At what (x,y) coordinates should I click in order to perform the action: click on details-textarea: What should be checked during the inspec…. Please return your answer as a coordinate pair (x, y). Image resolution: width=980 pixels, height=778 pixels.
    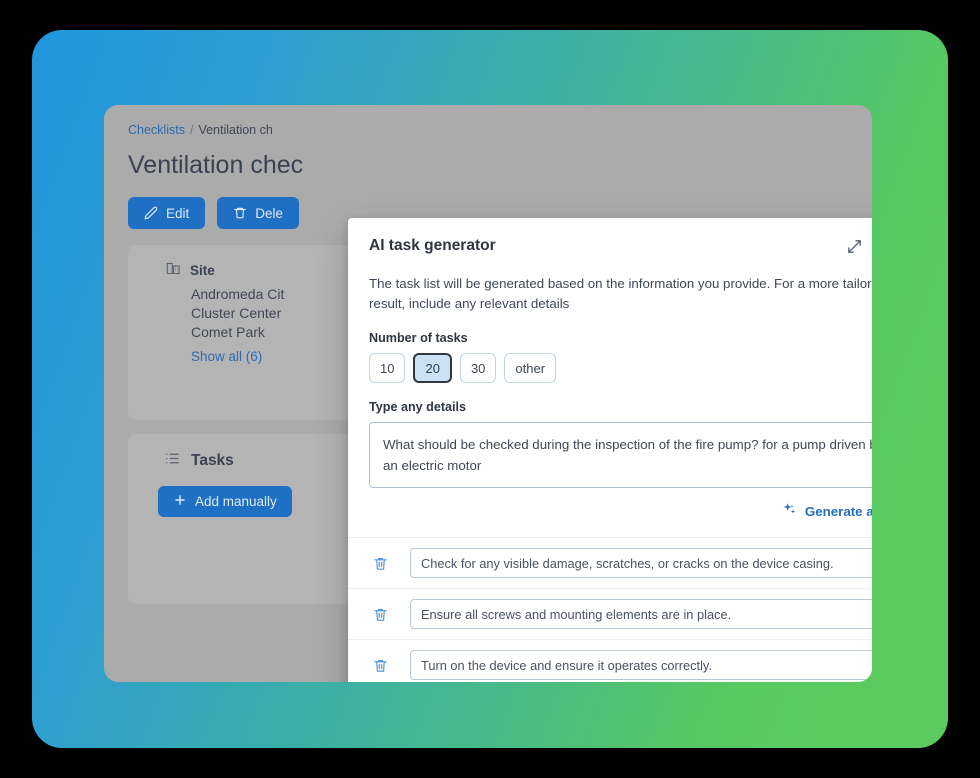
    Looking at the image, I should click on (620, 455).